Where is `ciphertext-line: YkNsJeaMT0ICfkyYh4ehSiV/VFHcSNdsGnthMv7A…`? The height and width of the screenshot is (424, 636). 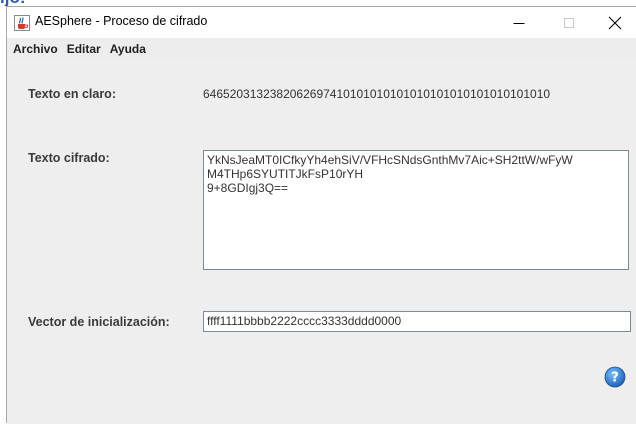 ciphertext-line: YkNsJeaMT0ICfkyYh4ehSiV/VFHcSNdsGnthMv7A… is located at coordinates (390, 160).